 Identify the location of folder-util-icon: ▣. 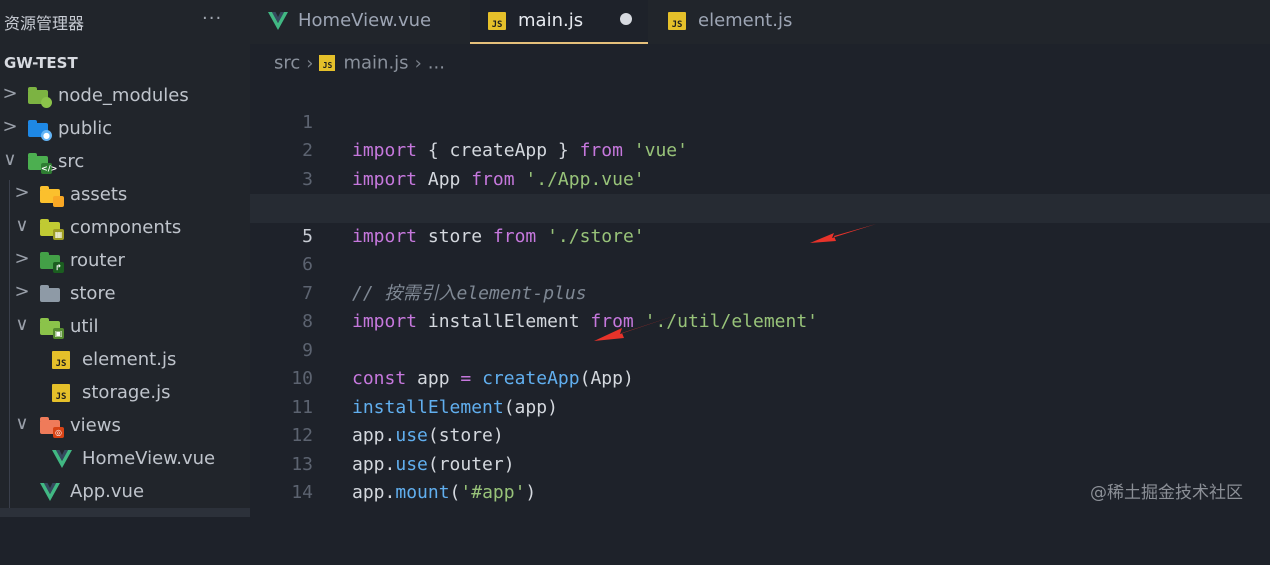
(52, 328).